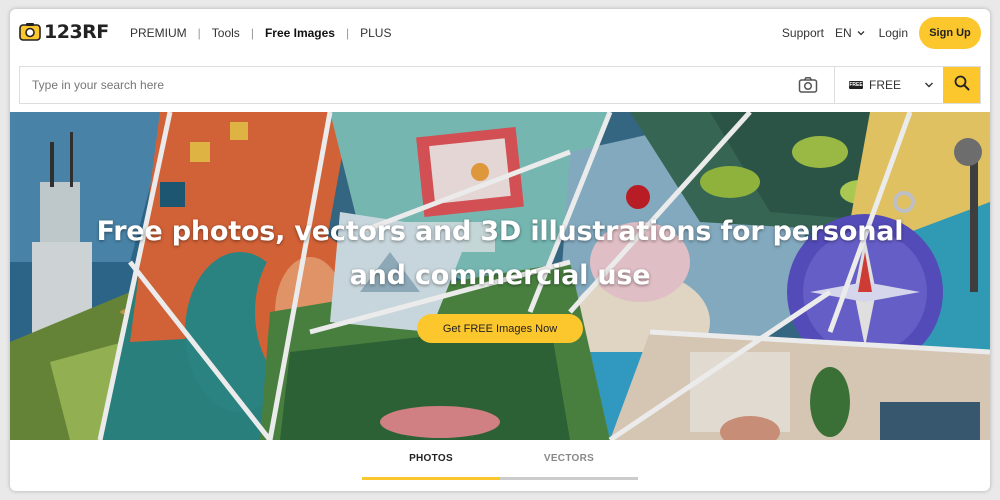  What do you see at coordinates (950, 33) in the screenshot?
I see `signup-button: Sign Up` at bounding box center [950, 33].